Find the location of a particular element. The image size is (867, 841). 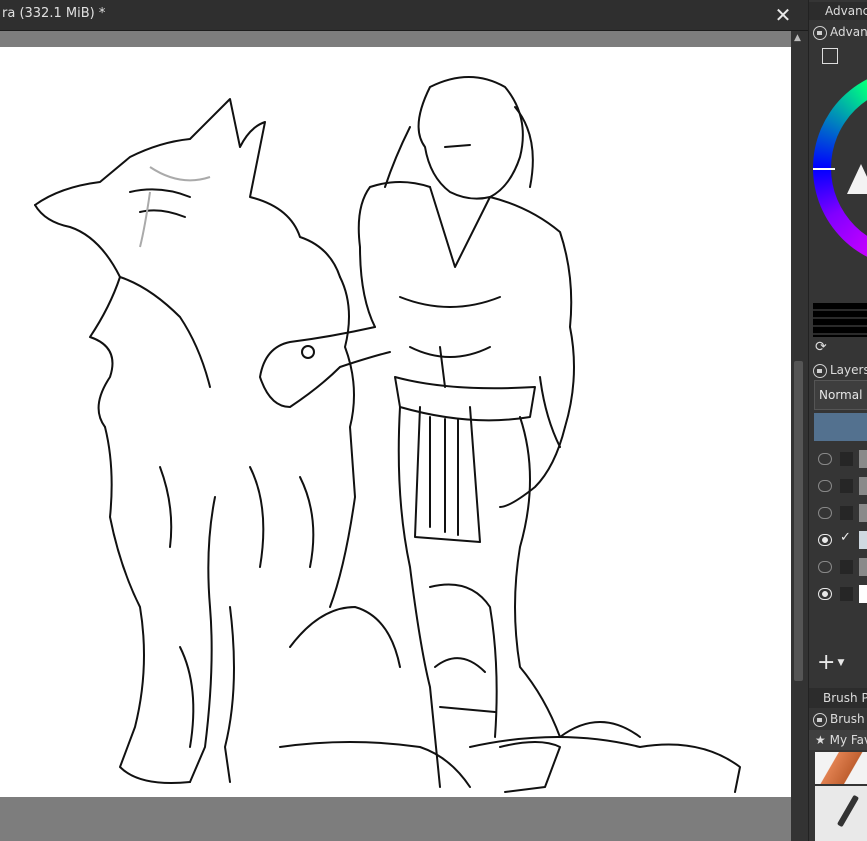

tag-selector: ★ My Fav is located at coordinates (838, 740).